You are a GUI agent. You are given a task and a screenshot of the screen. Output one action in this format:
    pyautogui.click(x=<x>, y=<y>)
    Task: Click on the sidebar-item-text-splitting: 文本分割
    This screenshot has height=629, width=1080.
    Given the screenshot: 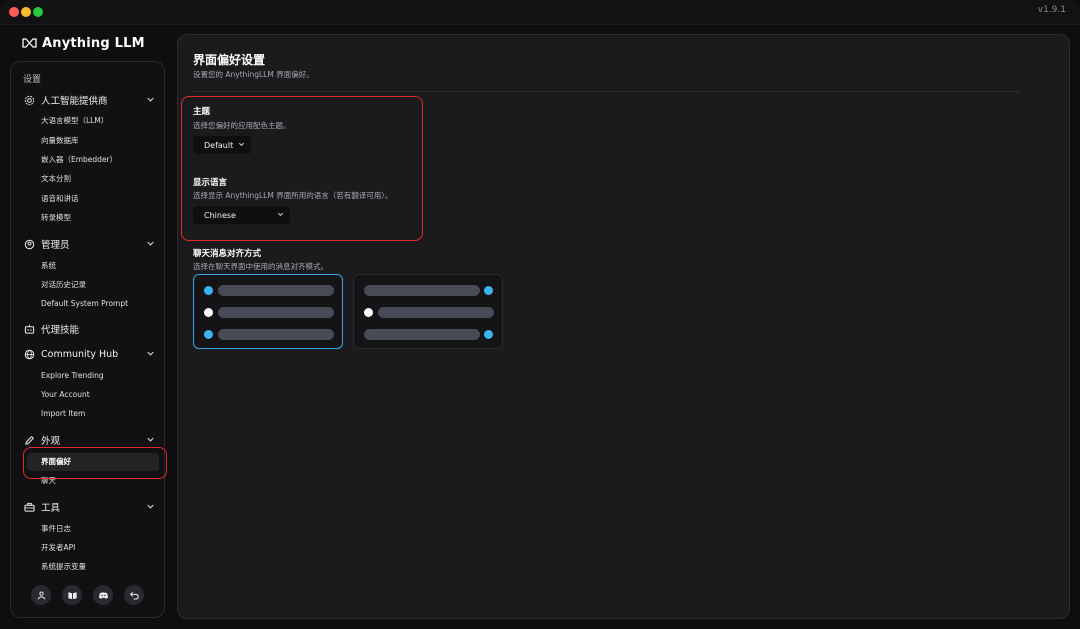 What is the action you would take?
    pyautogui.click(x=100, y=179)
    